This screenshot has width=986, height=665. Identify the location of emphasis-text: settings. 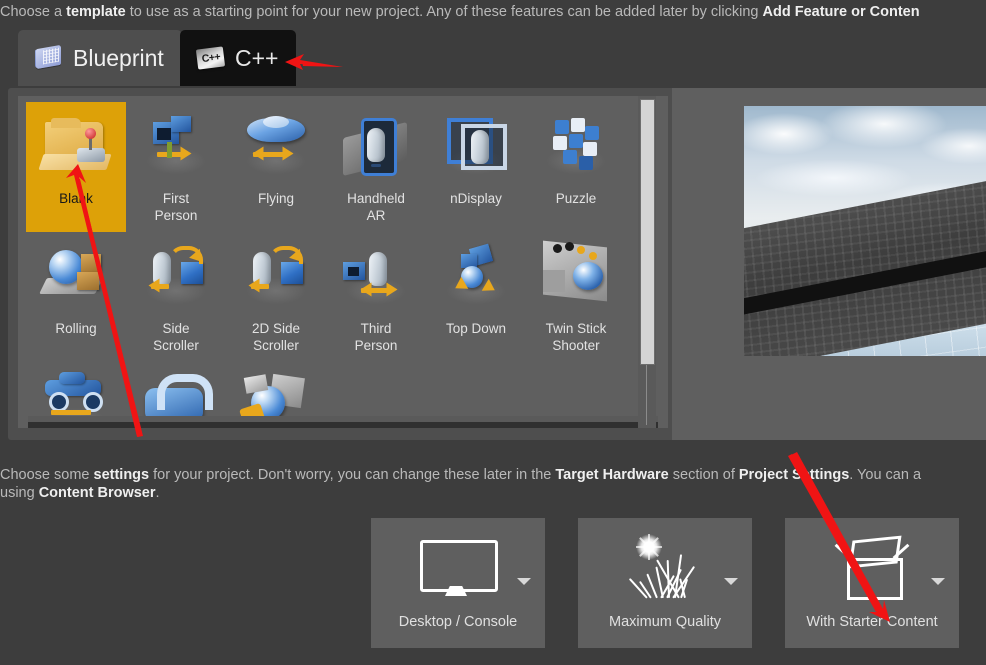
(121, 475).